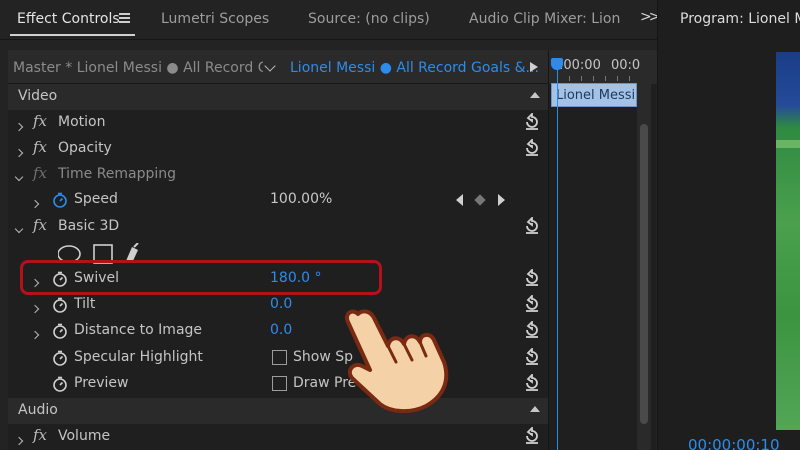 Image resolution: width=800 pixels, height=450 pixels. What do you see at coordinates (501, 200) in the screenshot?
I see `next-keyframe-icon` at bounding box center [501, 200].